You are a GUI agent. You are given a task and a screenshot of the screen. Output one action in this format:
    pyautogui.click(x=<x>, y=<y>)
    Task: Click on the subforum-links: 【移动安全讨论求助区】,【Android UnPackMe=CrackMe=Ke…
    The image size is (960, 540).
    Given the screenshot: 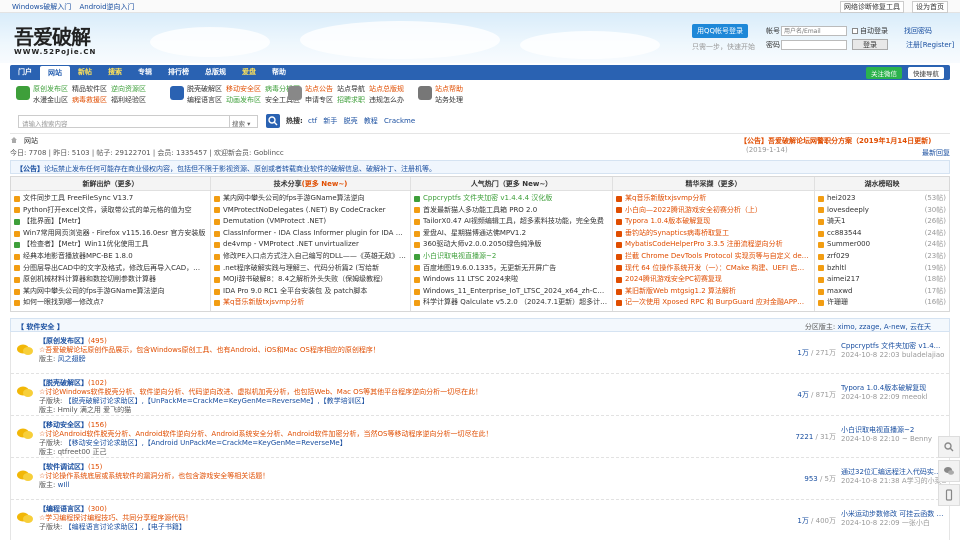 What is the action you would take?
    pyautogui.click(x=206, y=443)
    